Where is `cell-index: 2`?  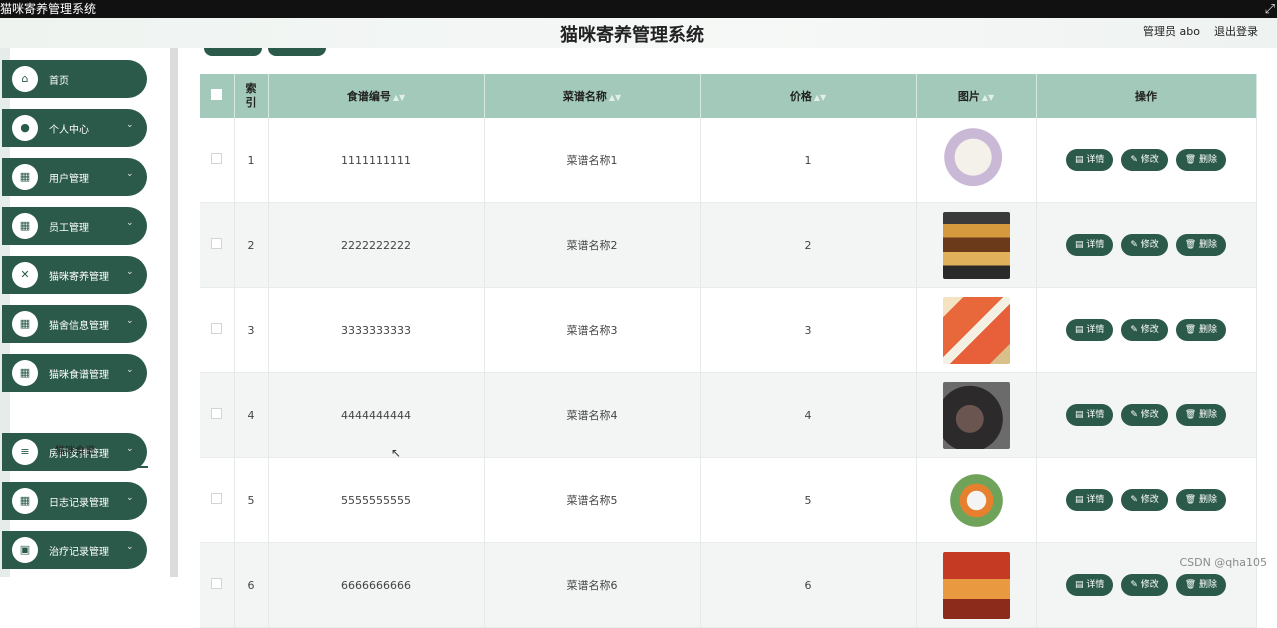
cell-index: 2 is located at coordinates (251, 245).